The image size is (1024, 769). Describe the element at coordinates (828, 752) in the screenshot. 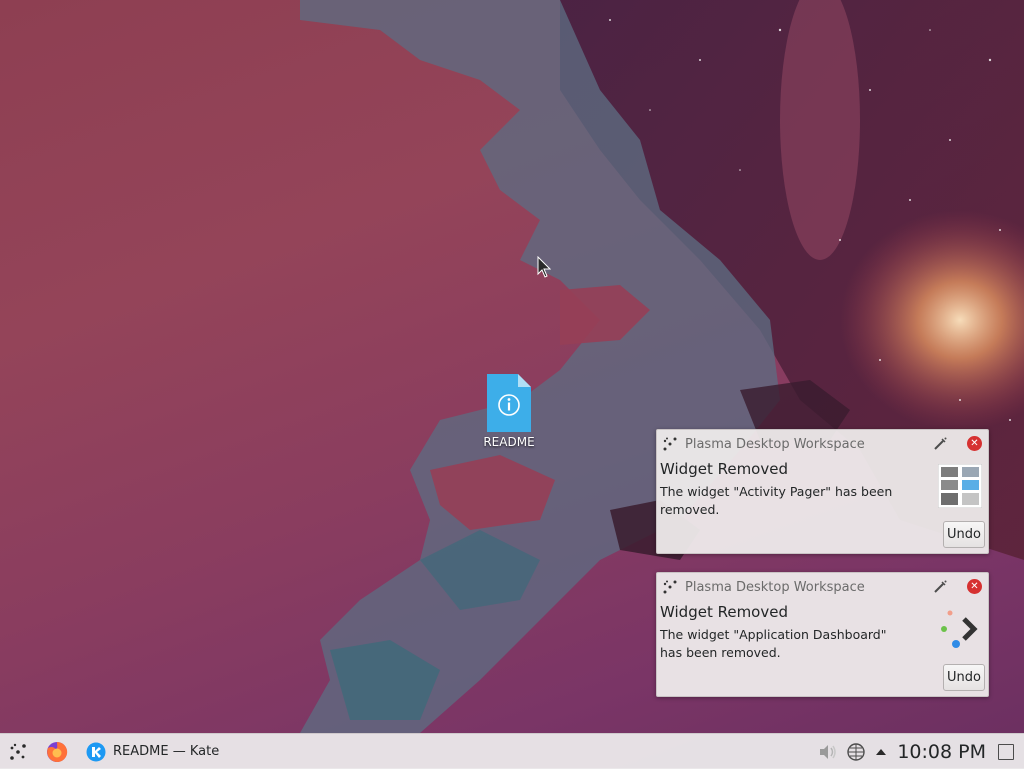

I see `volume-icon` at that location.